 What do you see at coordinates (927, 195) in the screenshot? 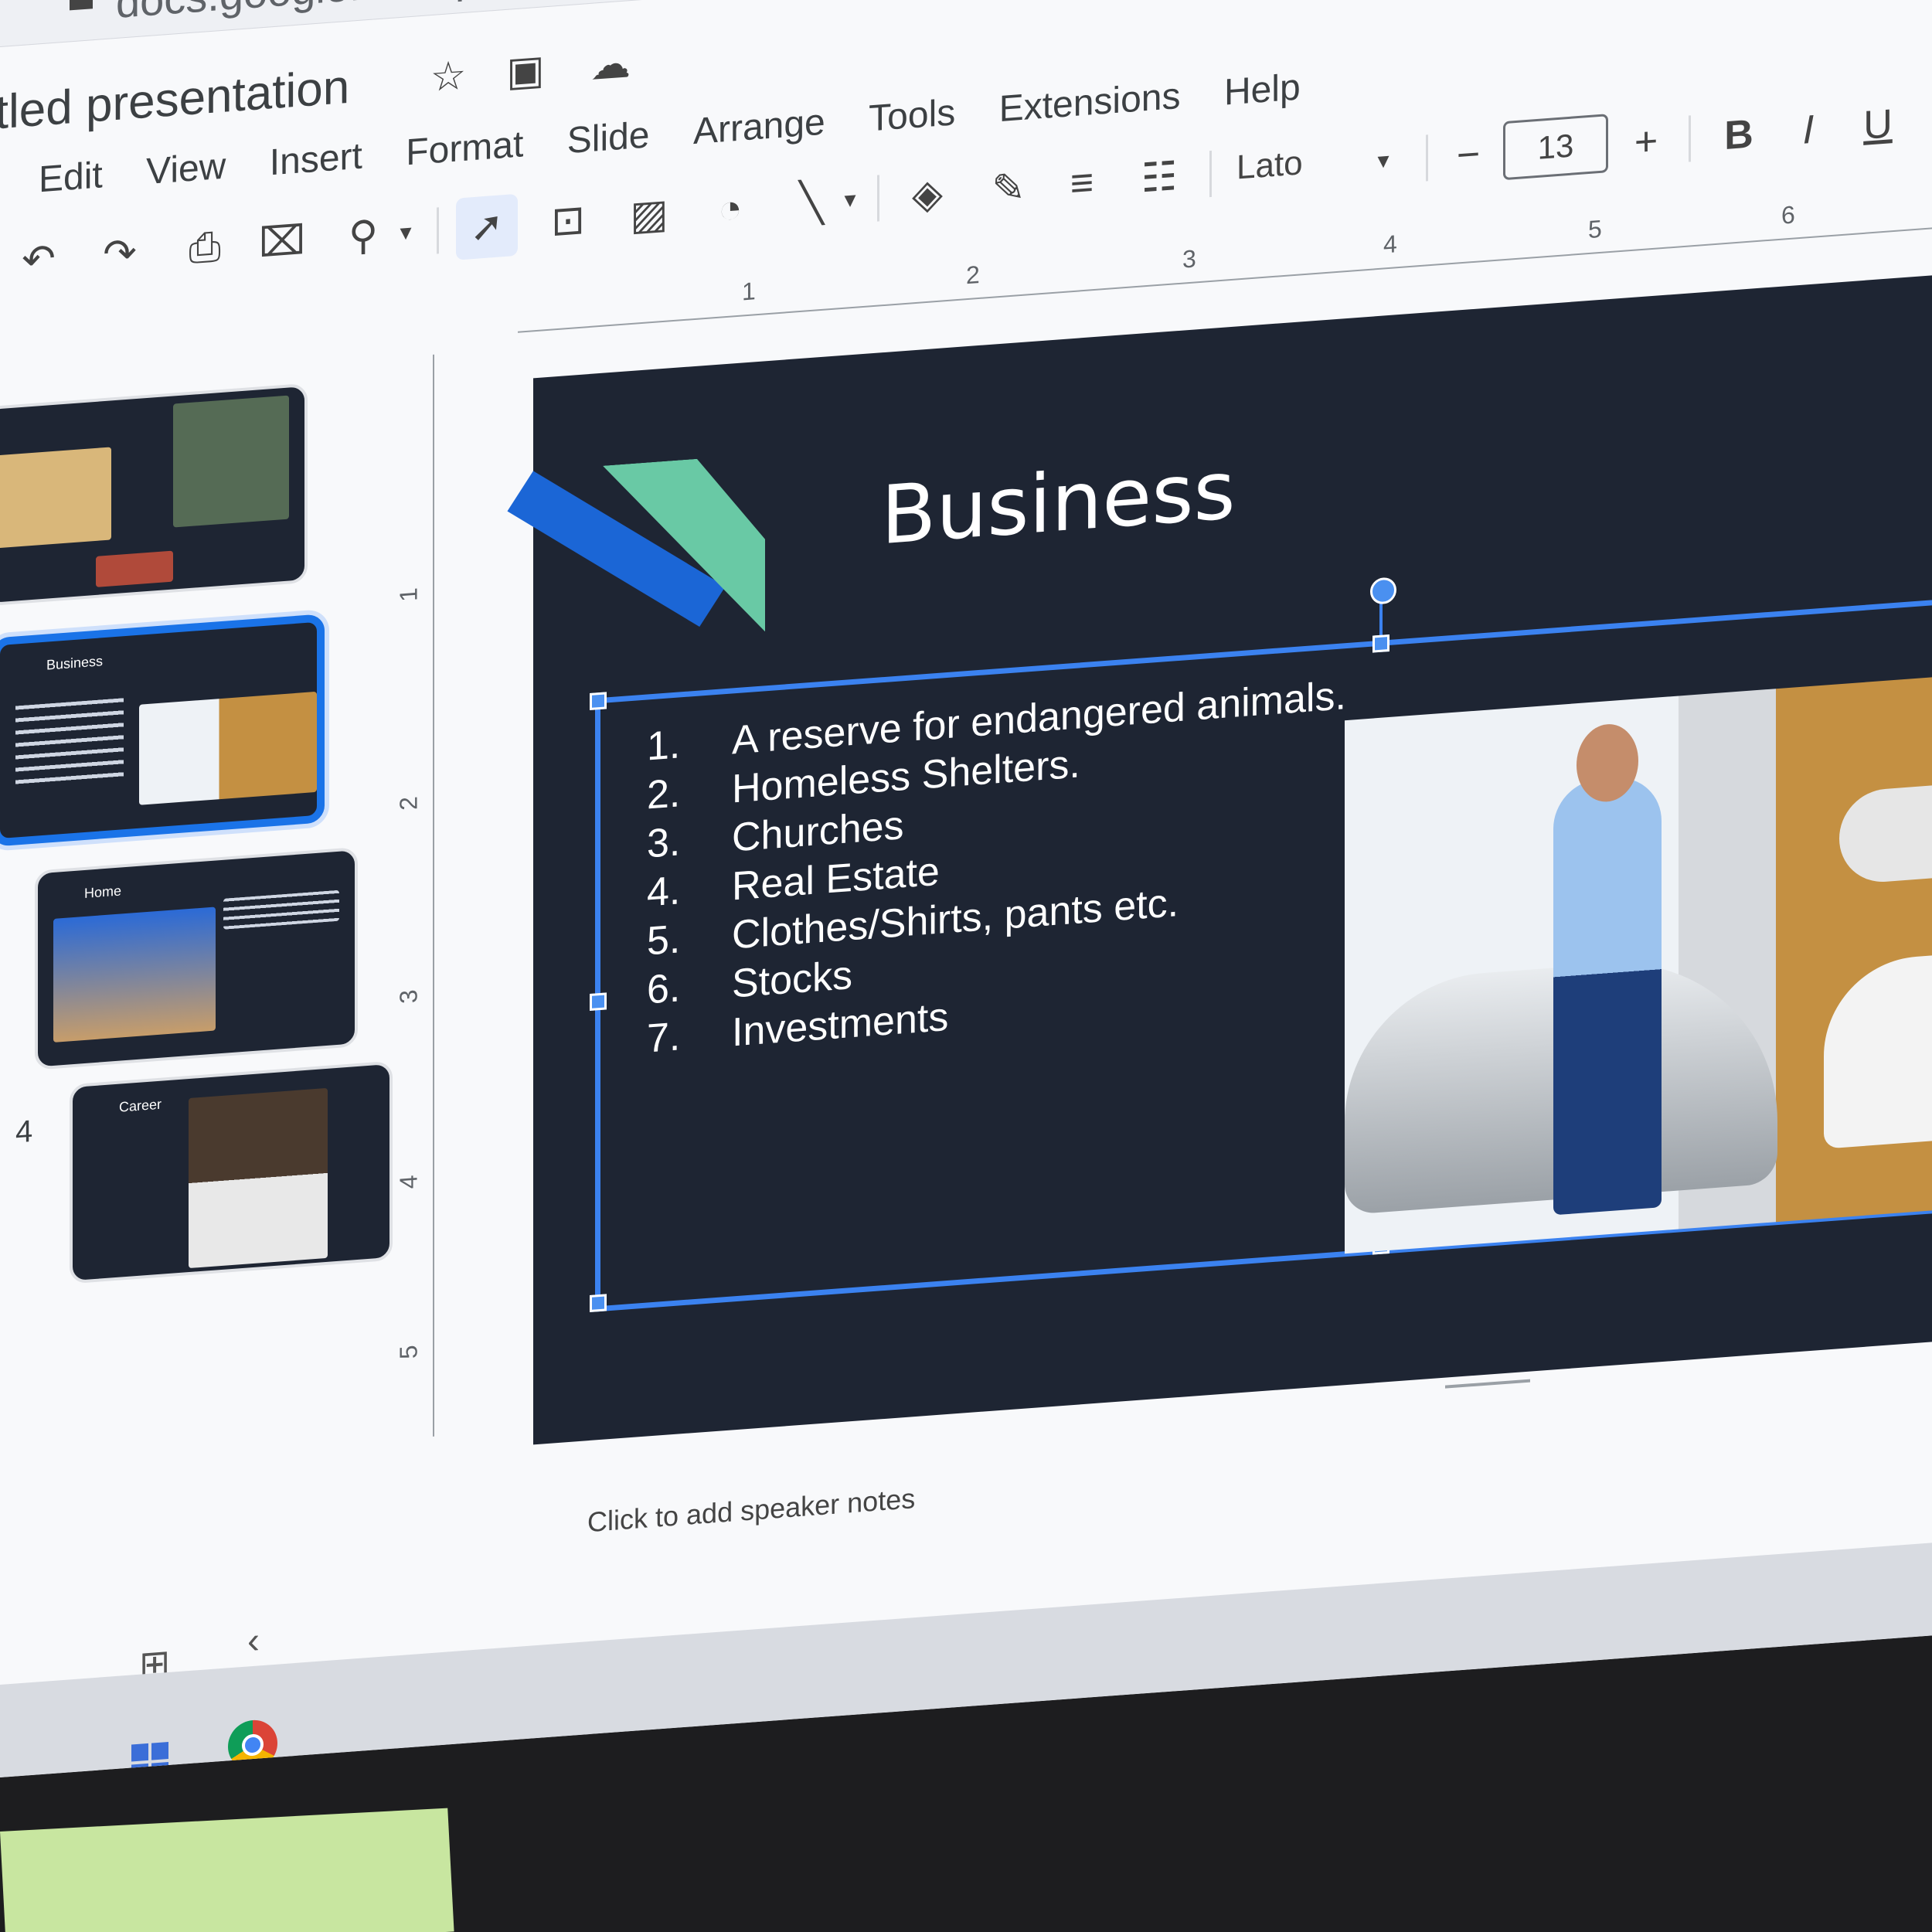
I see `fill-color-icon: ◈` at bounding box center [927, 195].